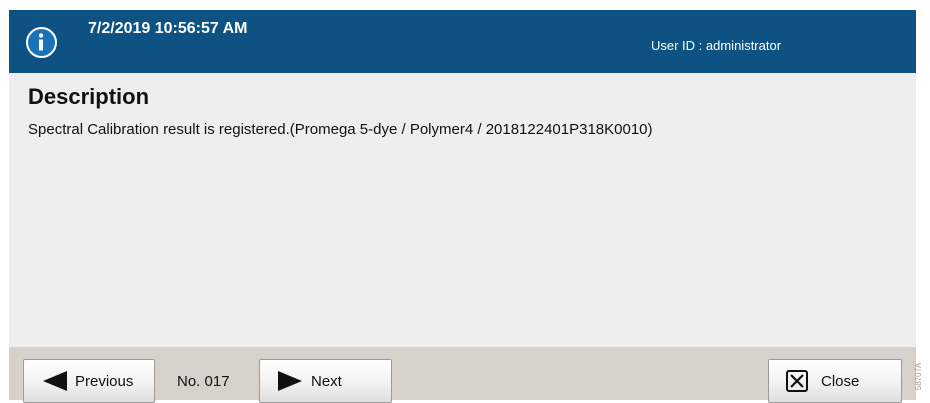 This screenshot has height=403, width=930. What do you see at coordinates (840, 381) in the screenshot?
I see `close-label: Close` at bounding box center [840, 381].